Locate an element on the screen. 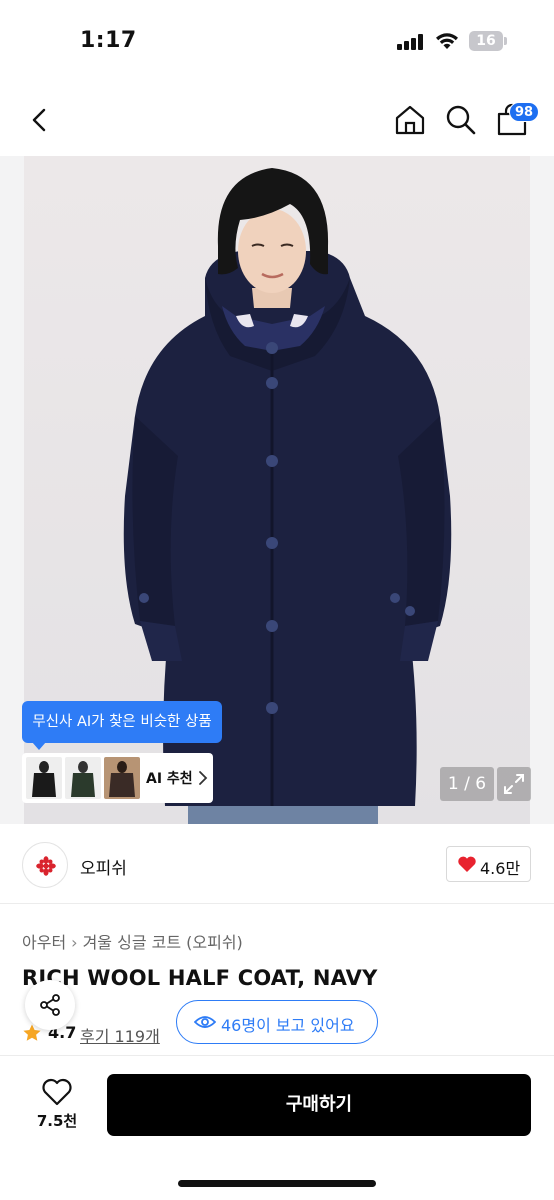 The height and width of the screenshot is (1200, 554). bottom-action-bar: 7.5천 구매하기 is located at coordinates (277, 1127).